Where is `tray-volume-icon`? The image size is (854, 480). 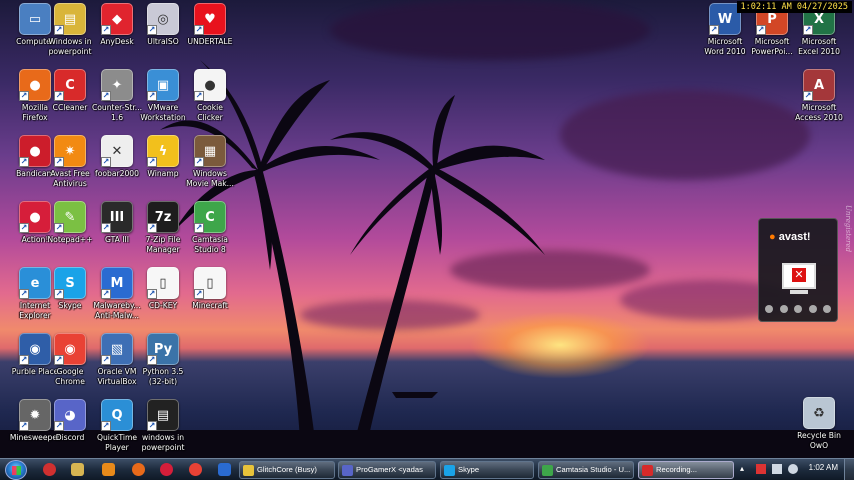 tray-volume-icon is located at coordinates (793, 469).